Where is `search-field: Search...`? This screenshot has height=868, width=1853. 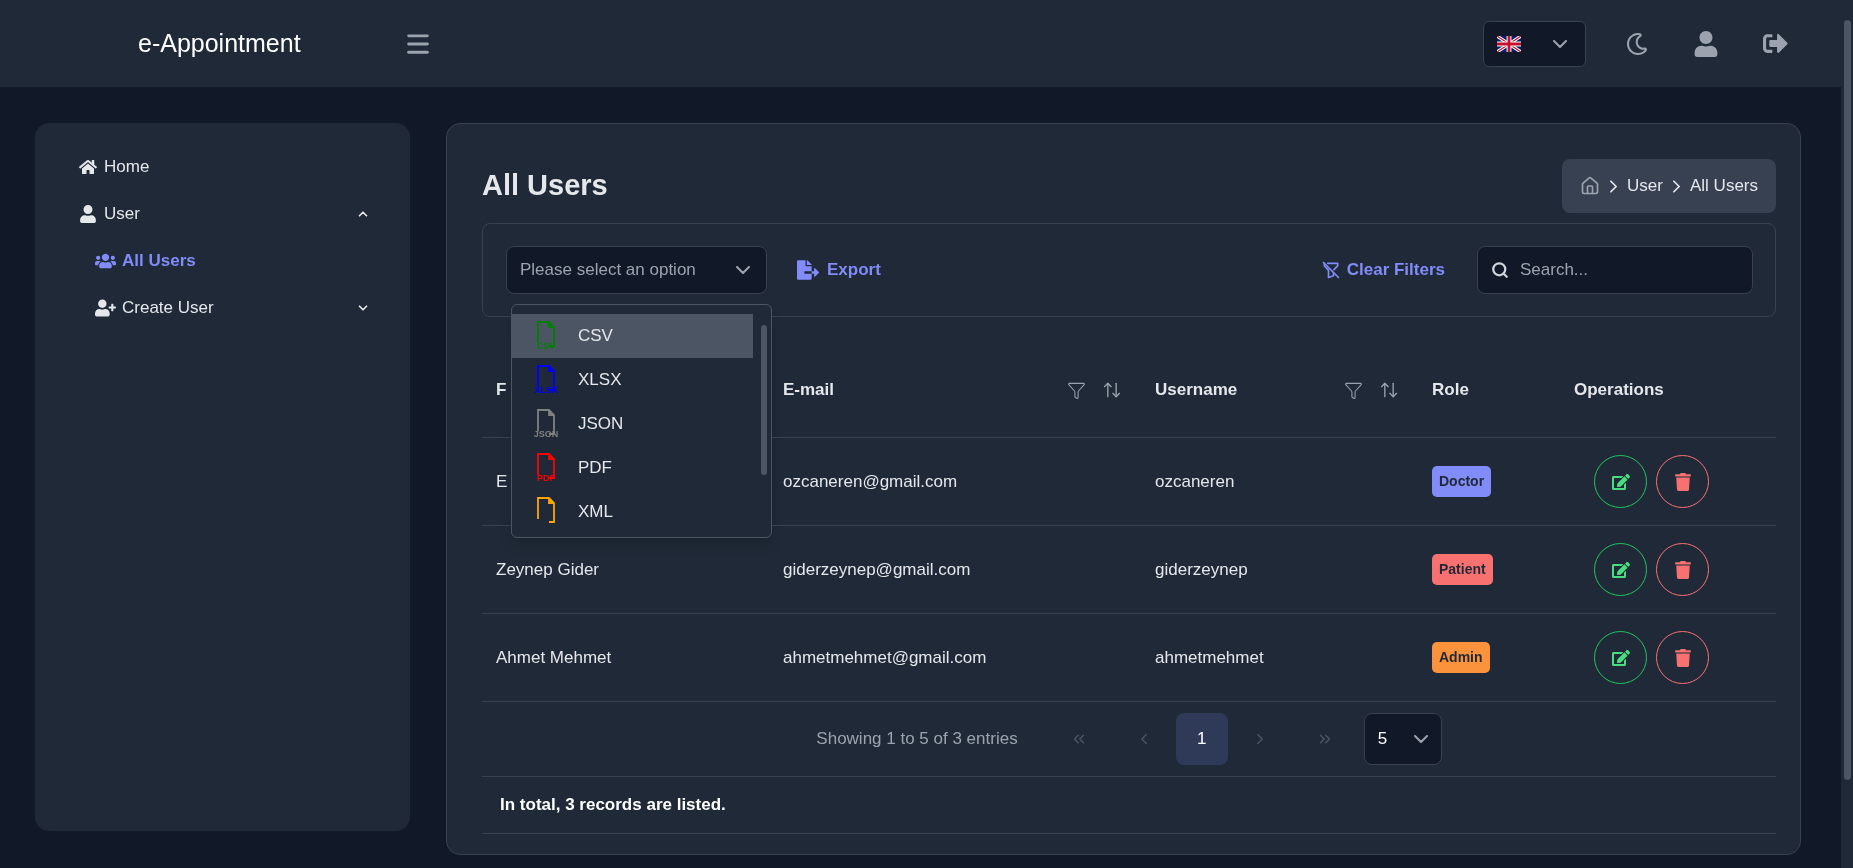
search-field: Search... is located at coordinates (1615, 270).